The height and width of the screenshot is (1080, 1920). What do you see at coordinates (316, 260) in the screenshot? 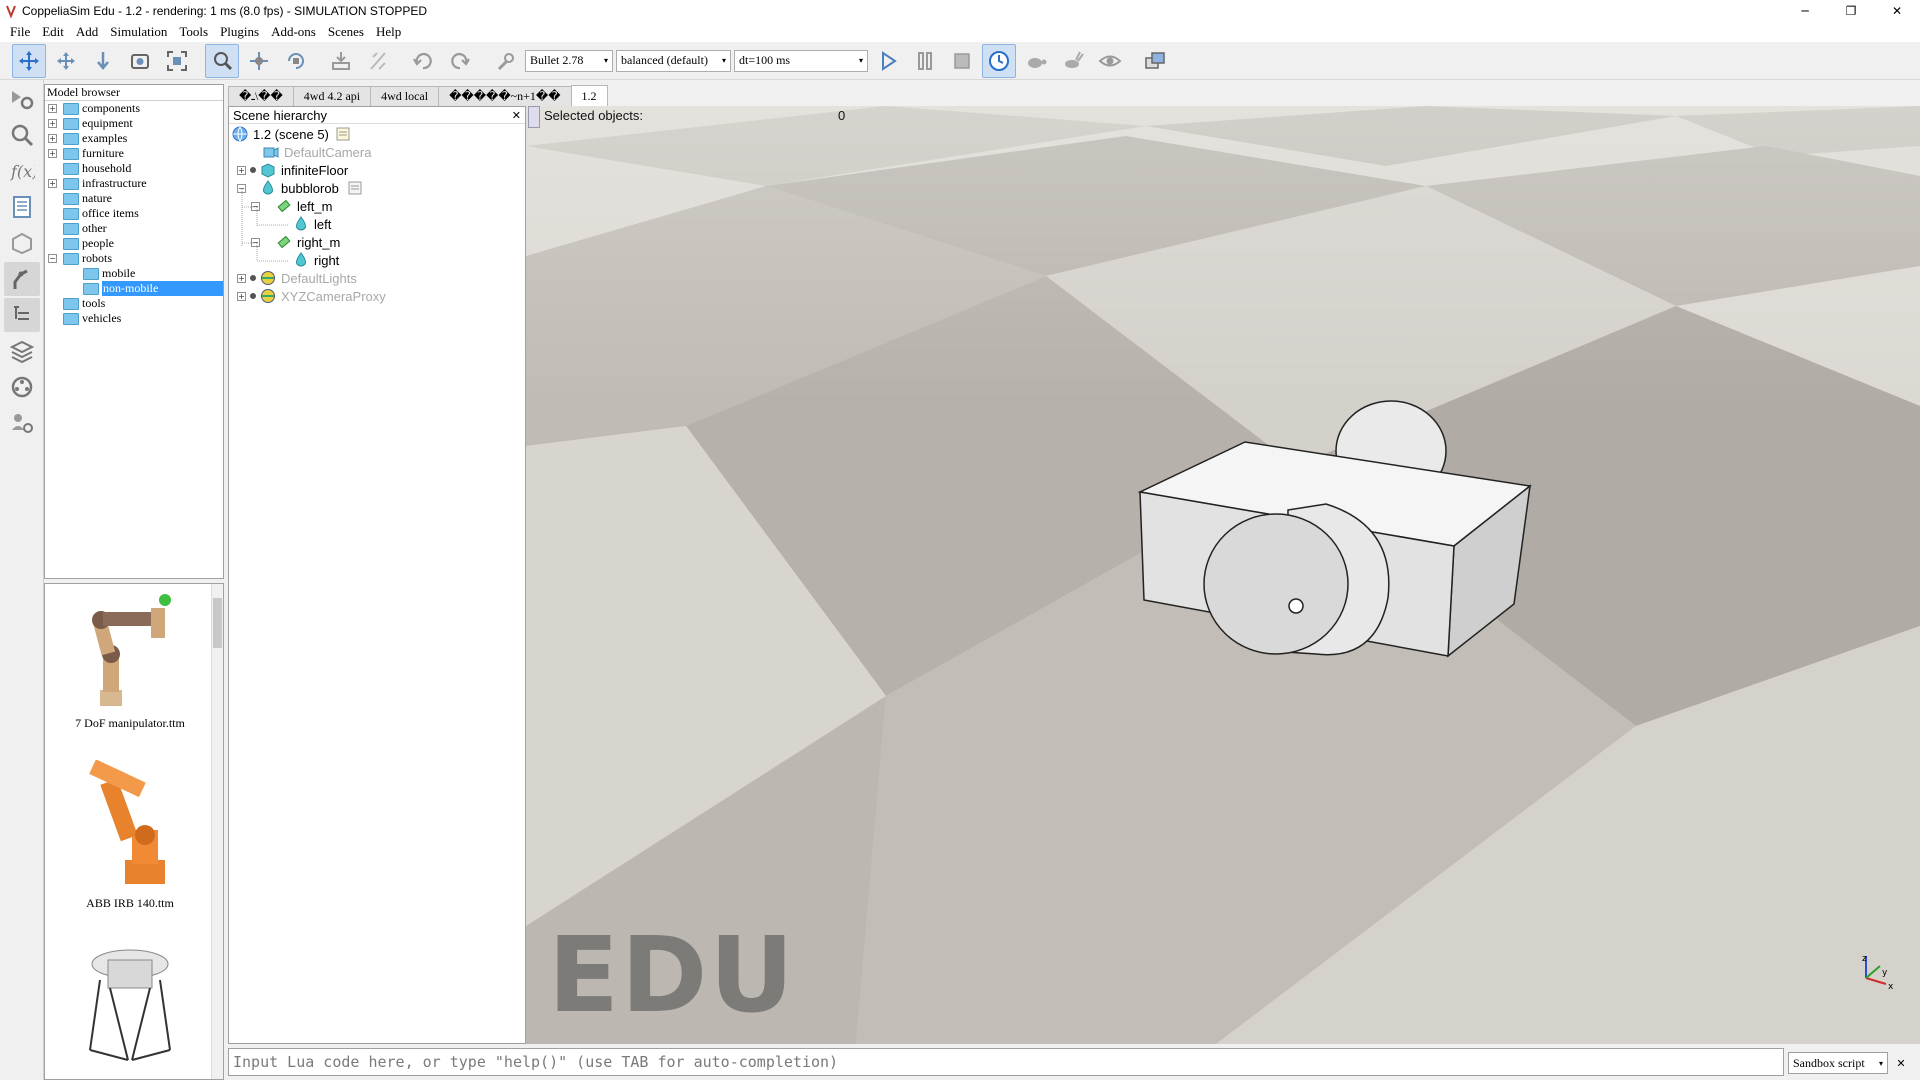
I see `hierarchy-item-right: right` at bounding box center [316, 260].